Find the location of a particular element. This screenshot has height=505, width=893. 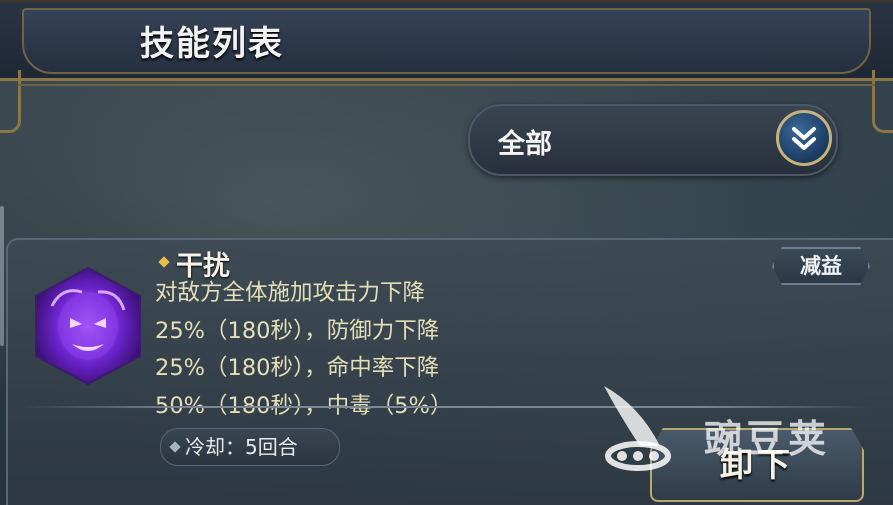

filter-selected-label: 全部 is located at coordinates (525, 144).